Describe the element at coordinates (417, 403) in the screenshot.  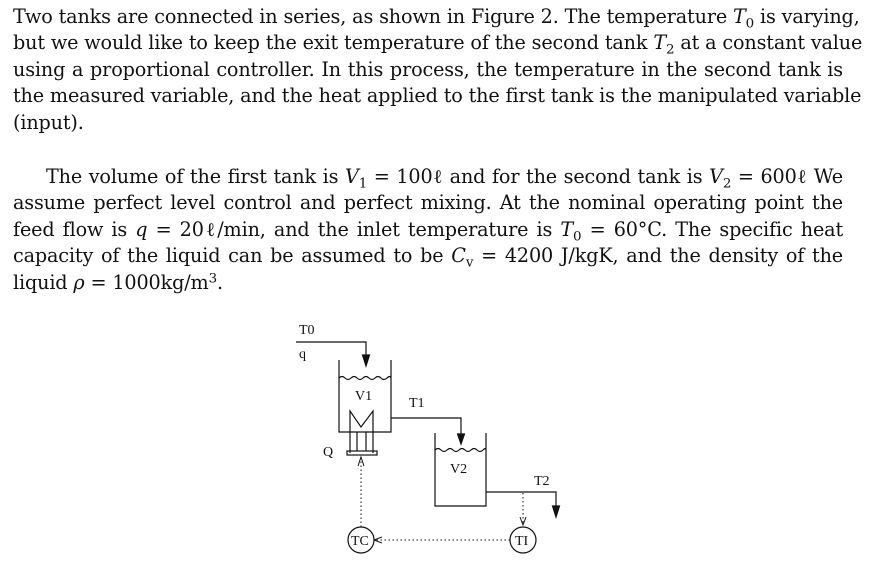
I see `label-T1: T1` at that location.